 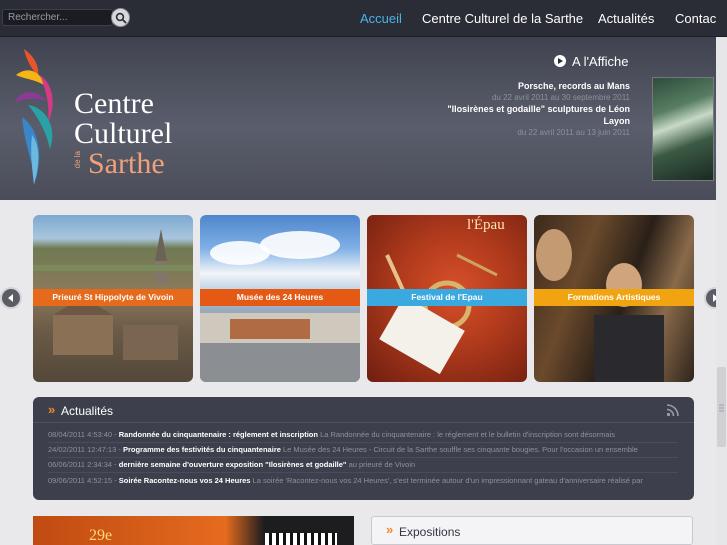 I want to click on arrow-right-icon, so click(x=560, y=61).